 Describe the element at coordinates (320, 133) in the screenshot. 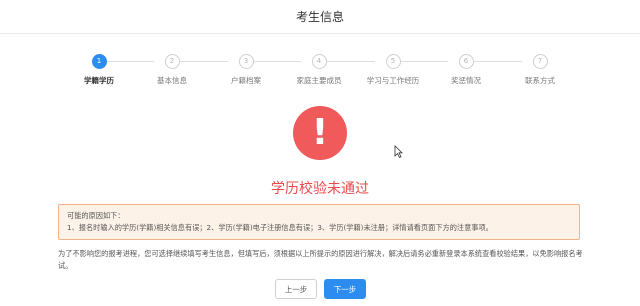

I see `error-exclamation-icon: !` at that location.